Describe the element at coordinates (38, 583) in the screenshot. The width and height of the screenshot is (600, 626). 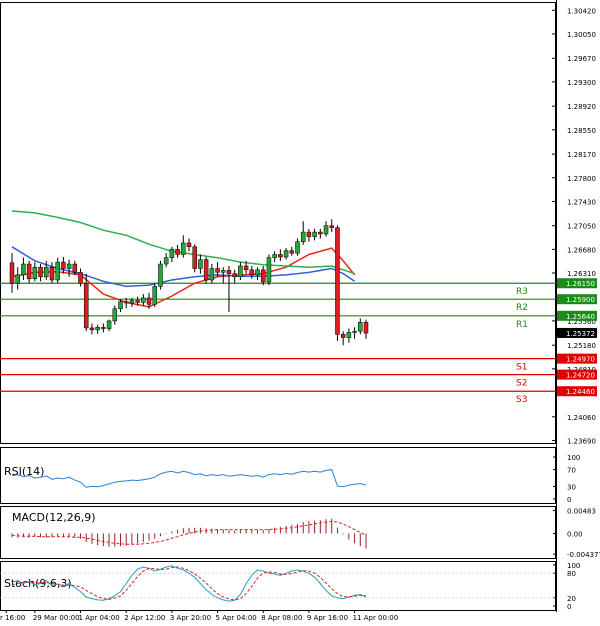
I see `stoch-title: Stoch(9,6,3)` at that location.